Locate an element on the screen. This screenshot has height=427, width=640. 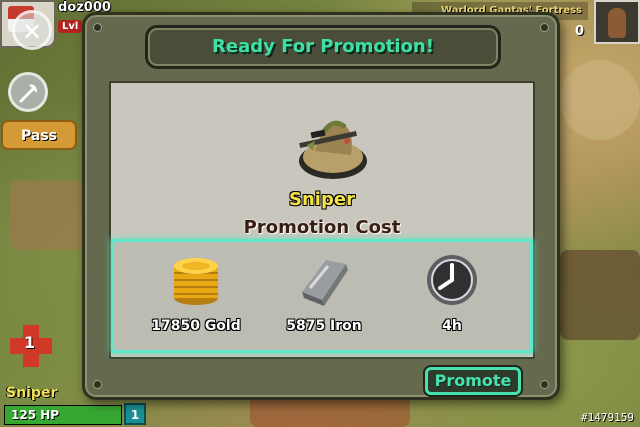
medkit-count: 1 is located at coordinates (30, 342).